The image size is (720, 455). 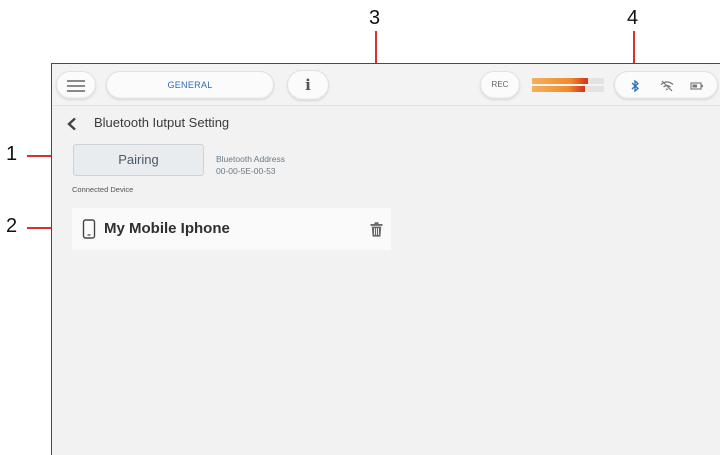 What do you see at coordinates (635, 86) in the screenshot?
I see `bluetooth-icon` at bounding box center [635, 86].